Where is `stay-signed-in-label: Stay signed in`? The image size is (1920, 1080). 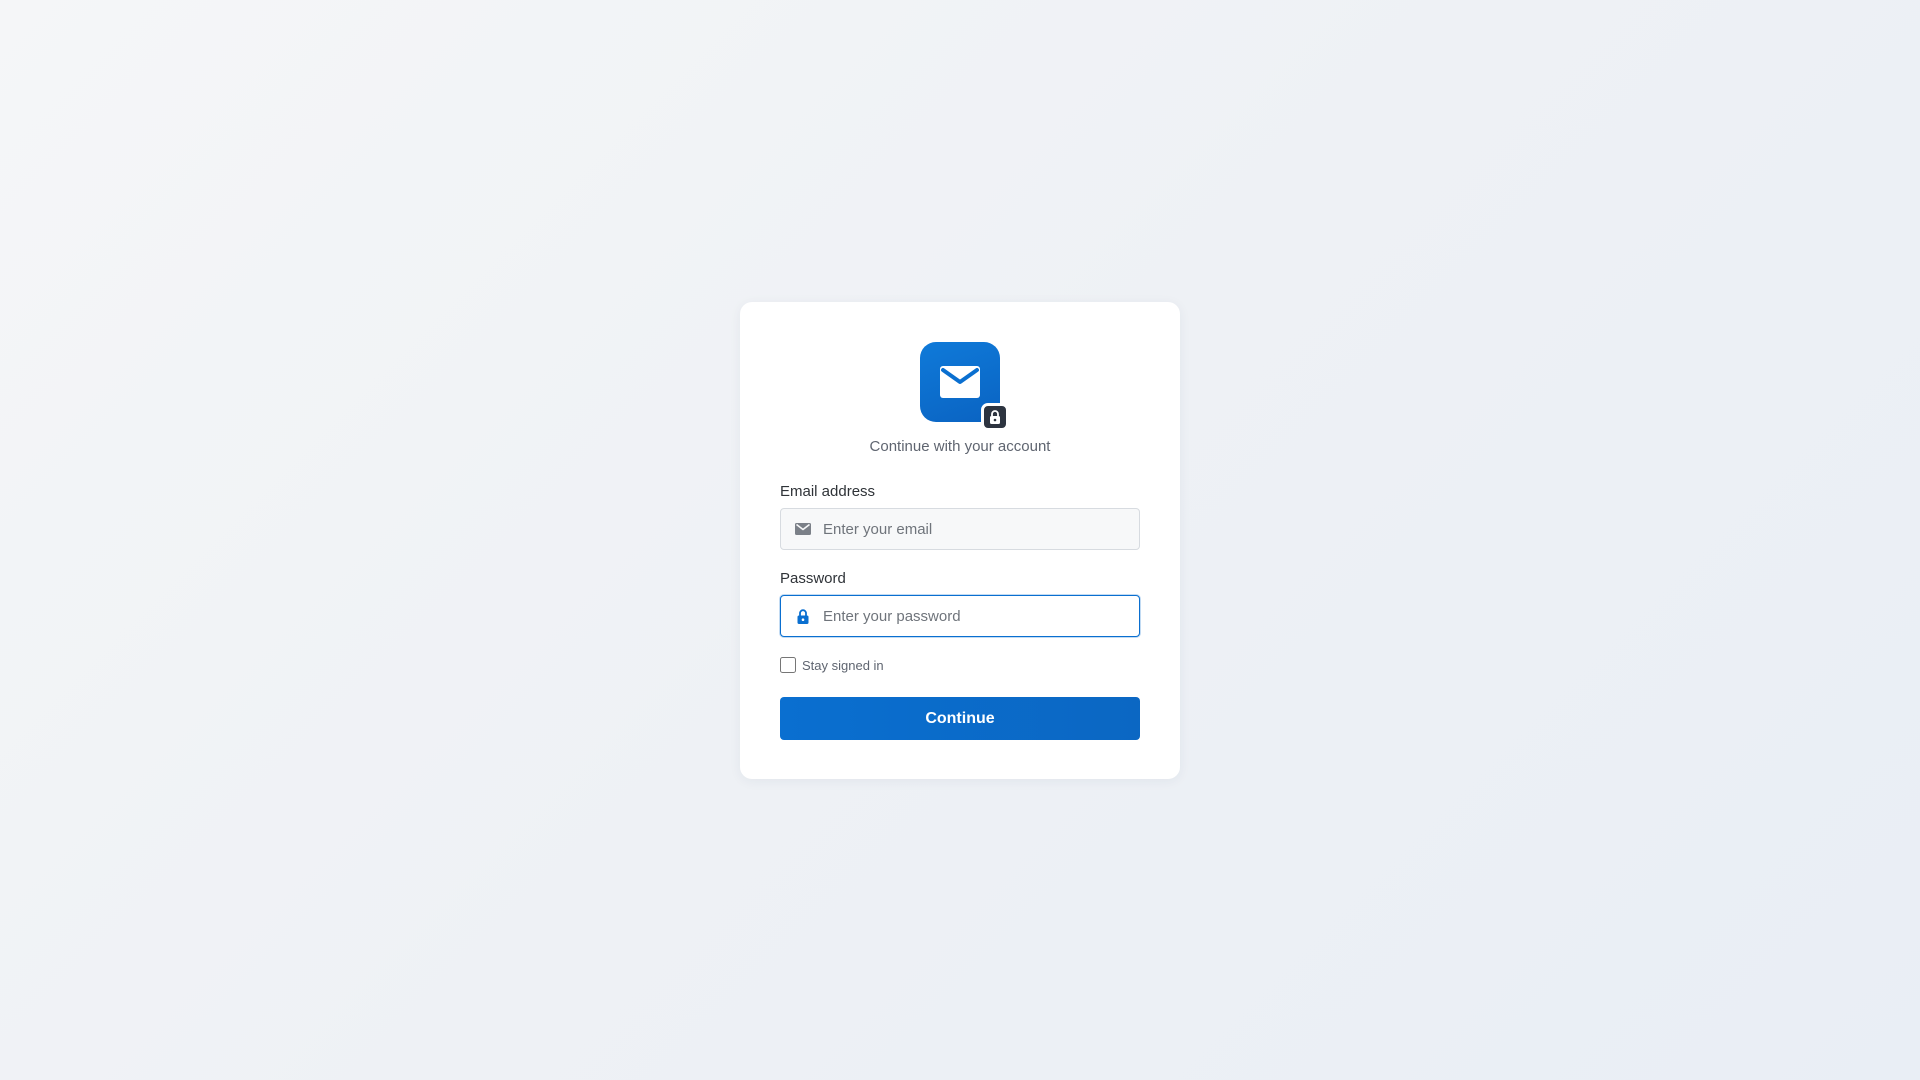
stay-signed-in-label: Stay signed in is located at coordinates (843, 665).